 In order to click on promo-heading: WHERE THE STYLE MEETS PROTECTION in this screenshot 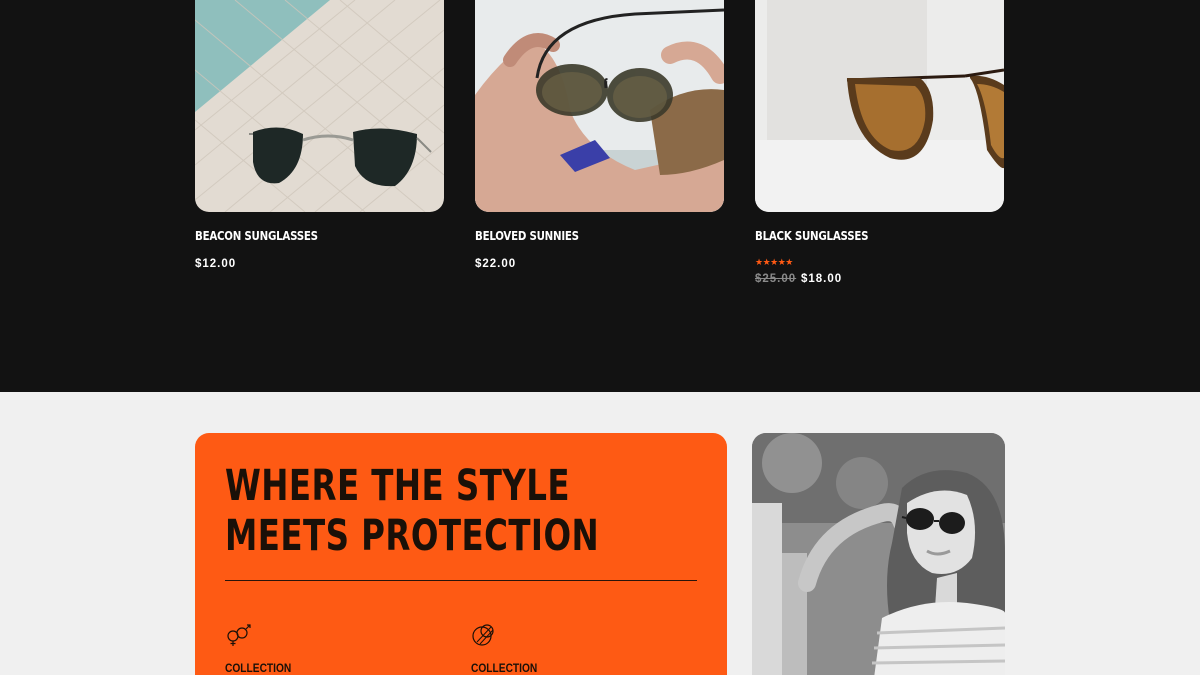, I will do `click(412, 511)`.